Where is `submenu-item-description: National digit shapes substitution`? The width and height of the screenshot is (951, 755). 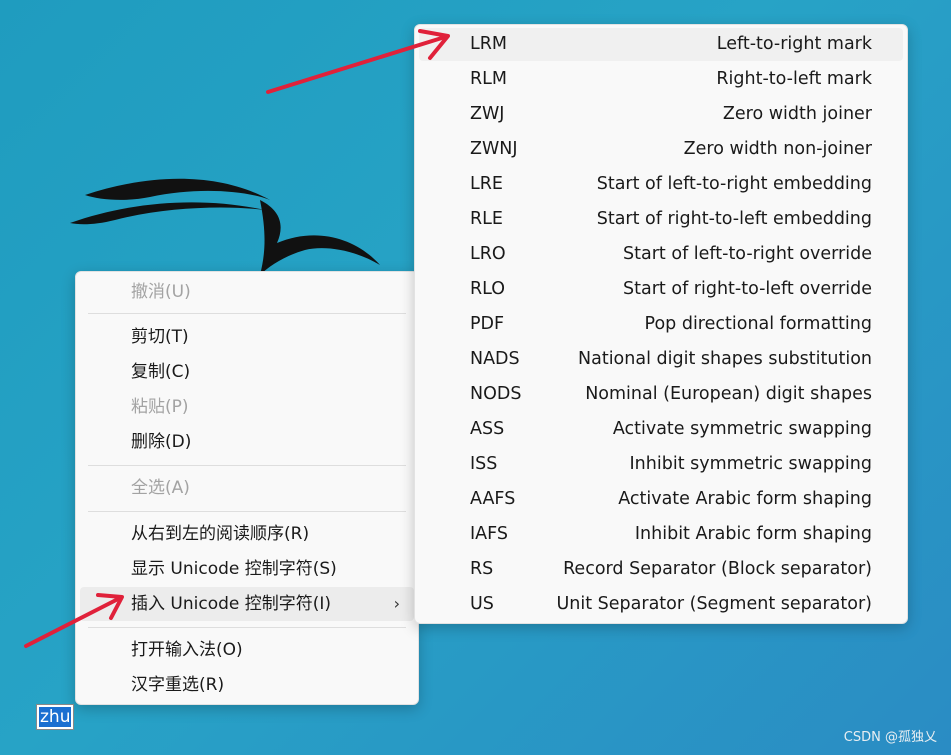 submenu-item-description: National digit shapes substitution is located at coordinates (725, 359).